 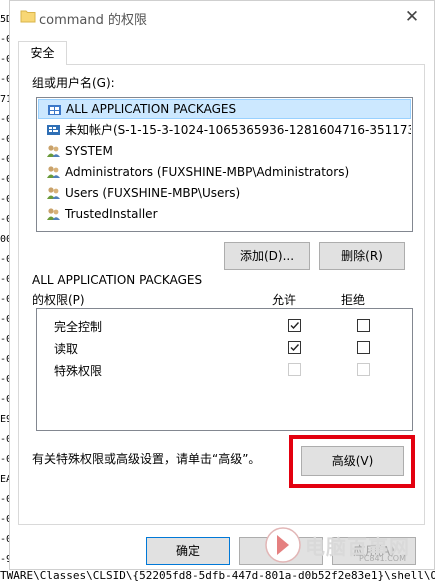 I want to click on background-text-fragment: E9, so click(x=4, y=419).